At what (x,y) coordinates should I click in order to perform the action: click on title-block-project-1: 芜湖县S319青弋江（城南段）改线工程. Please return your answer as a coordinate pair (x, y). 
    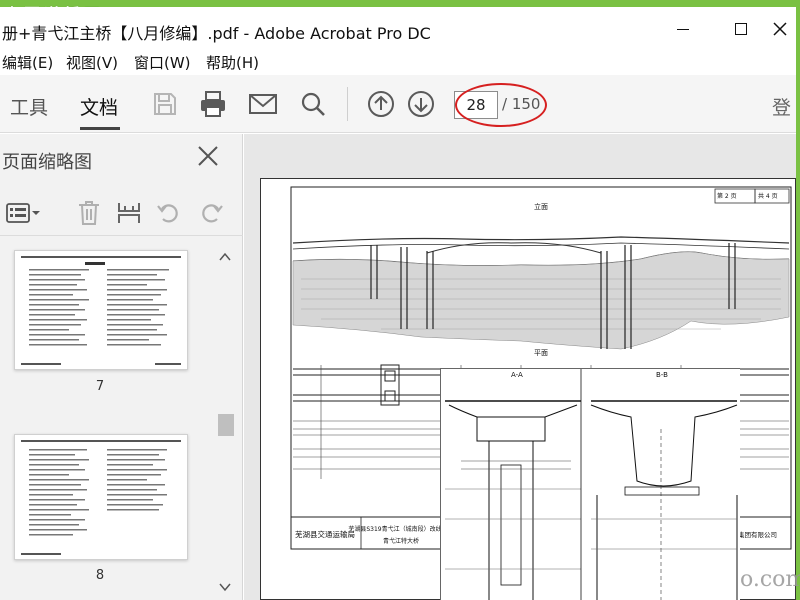
    Looking at the image, I should click on (400, 529).